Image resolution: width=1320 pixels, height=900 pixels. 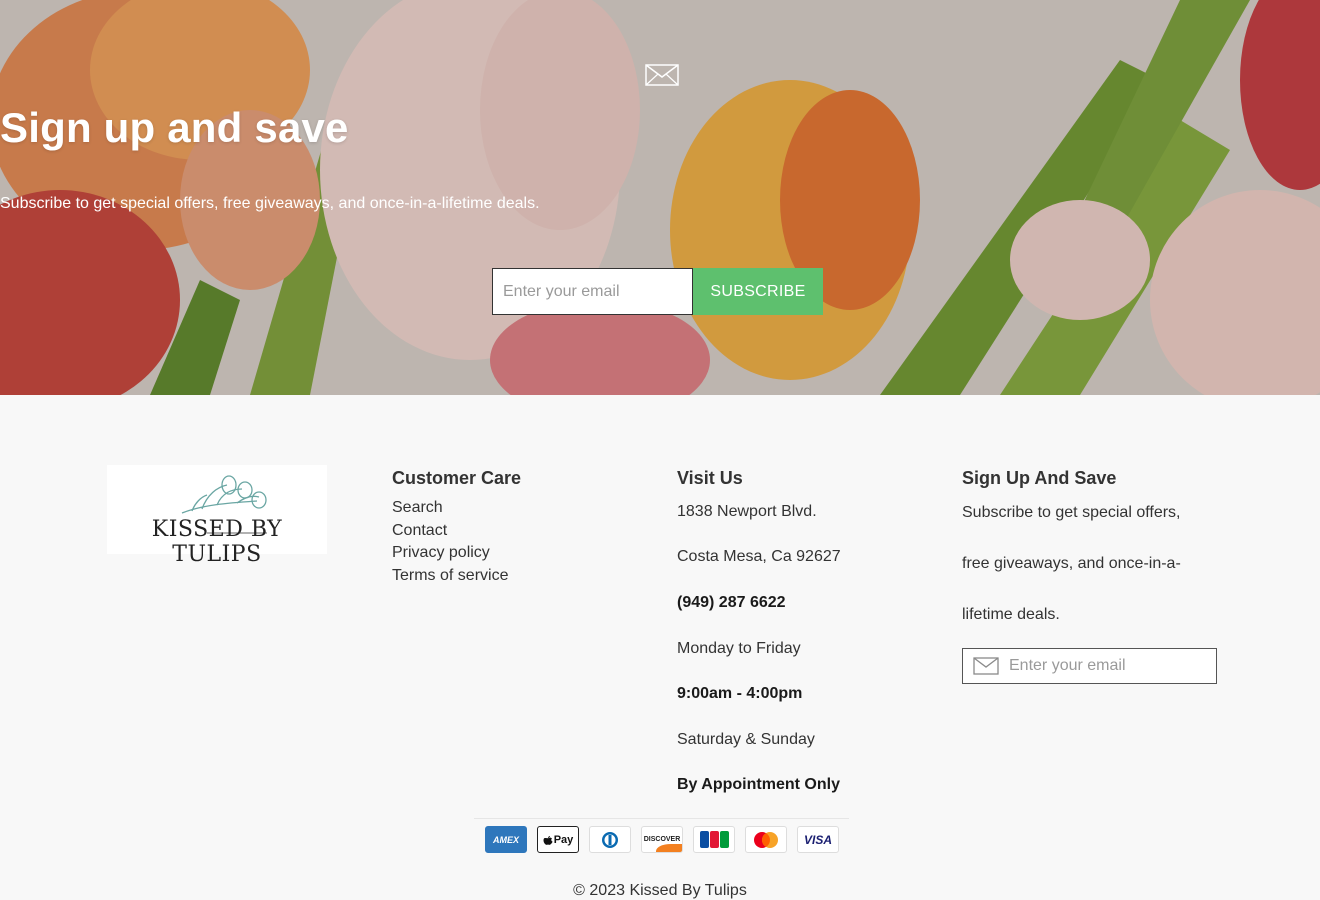 I want to click on footer-link-contact: Contact, so click(x=450, y=531).